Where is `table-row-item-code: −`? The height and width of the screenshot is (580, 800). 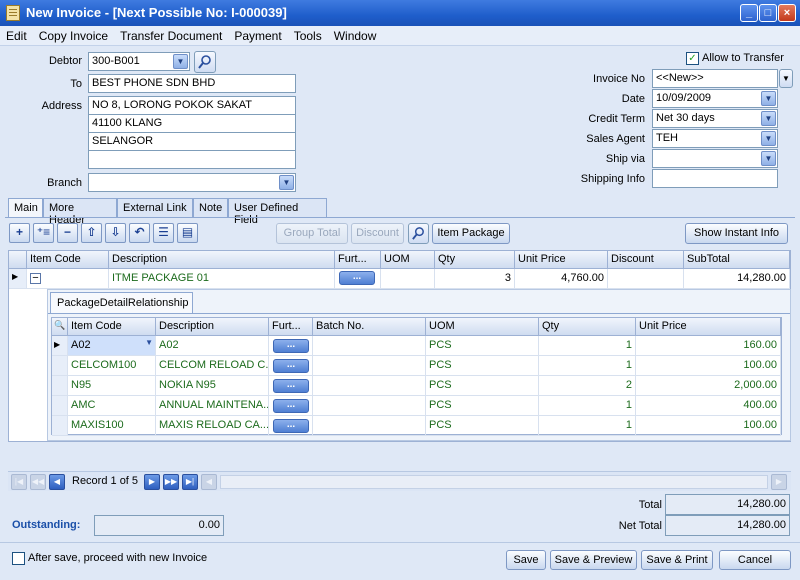
table-row-item-code: − is located at coordinates (68, 279).